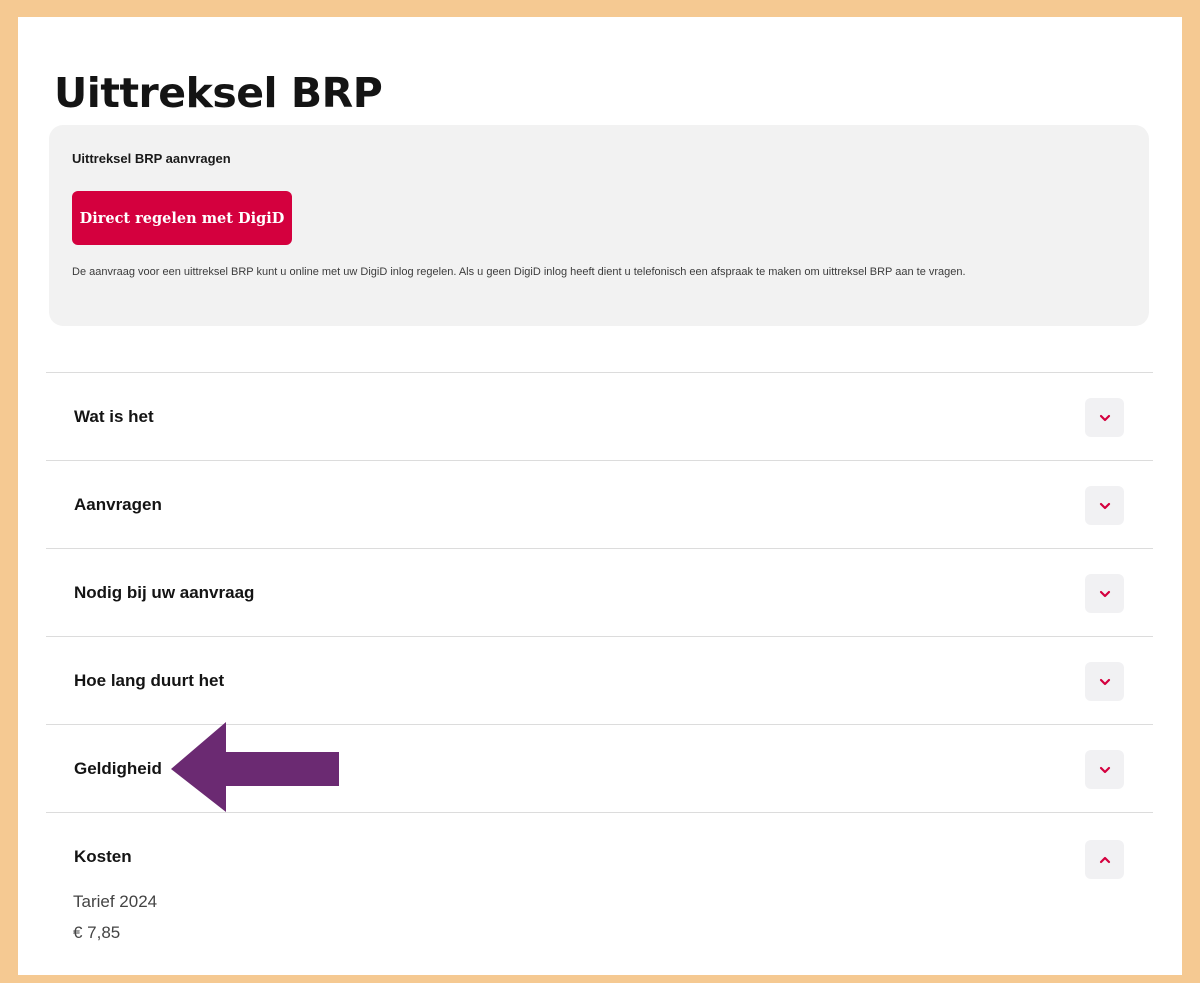 The image size is (1200, 983). What do you see at coordinates (255, 767) in the screenshot?
I see `left-arrow-icon` at bounding box center [255, 767].